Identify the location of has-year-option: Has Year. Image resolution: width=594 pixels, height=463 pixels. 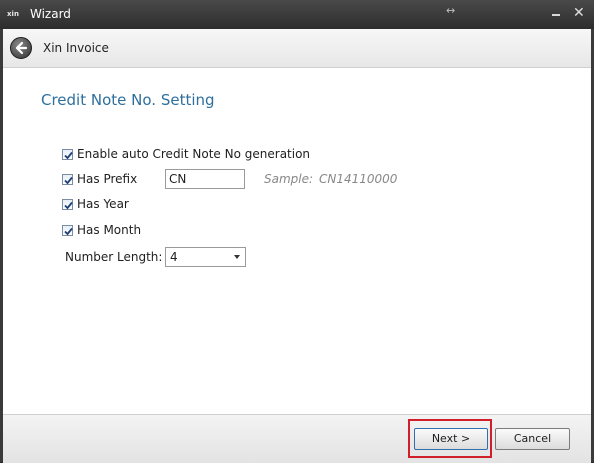
(95, 204).